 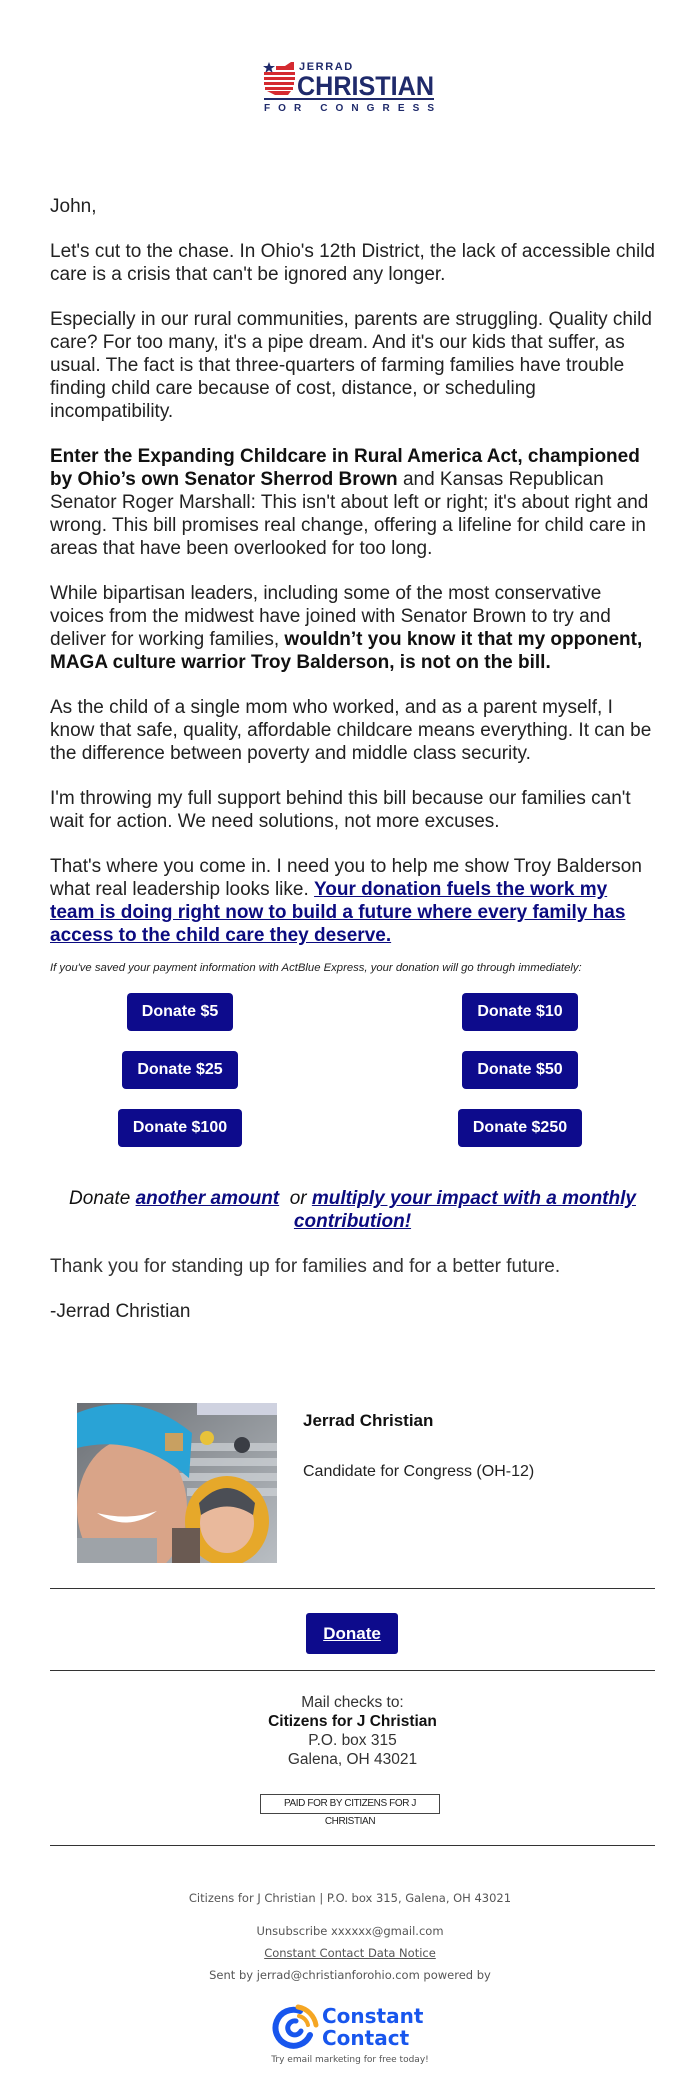 What do you see at coordinates (295, 1198) in the screenshot?
I see `alt-middle: or` at bounding box center [295, 1198].